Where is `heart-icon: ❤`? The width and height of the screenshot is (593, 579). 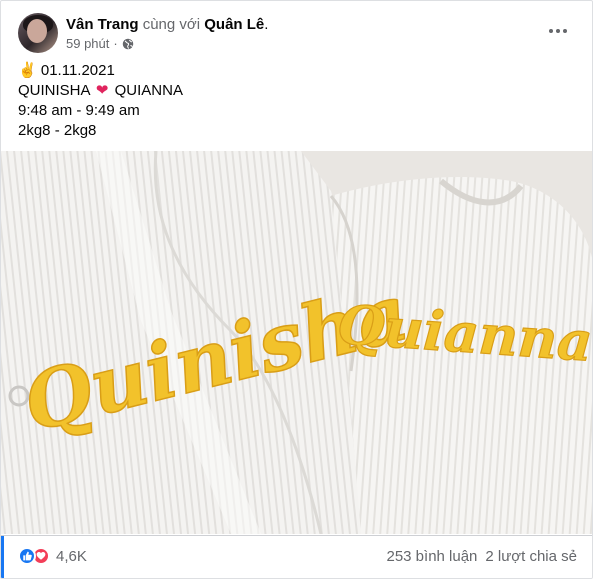 heart-icon: ❤ is located at coordinates (102, 90).